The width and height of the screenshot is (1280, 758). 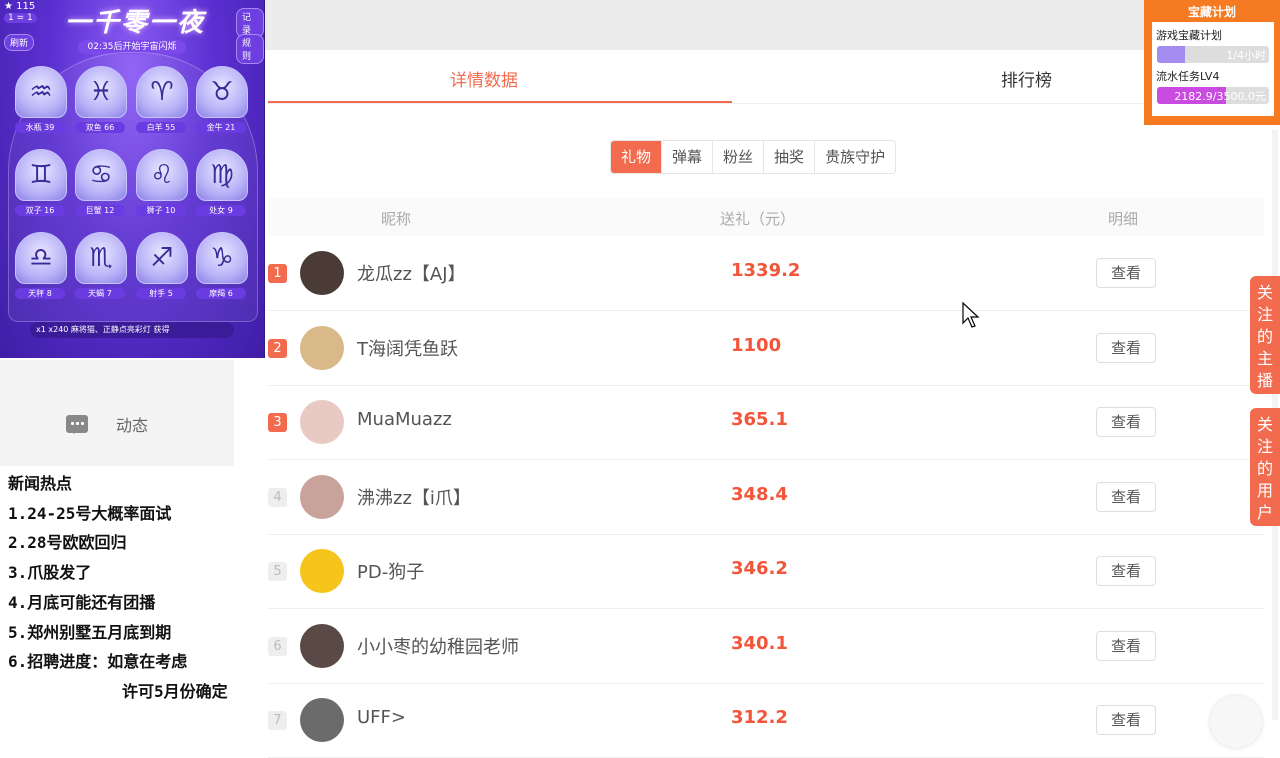 I want to click on plan-task-label: 游戏宝藏计划, so click(x=1189, y=35).